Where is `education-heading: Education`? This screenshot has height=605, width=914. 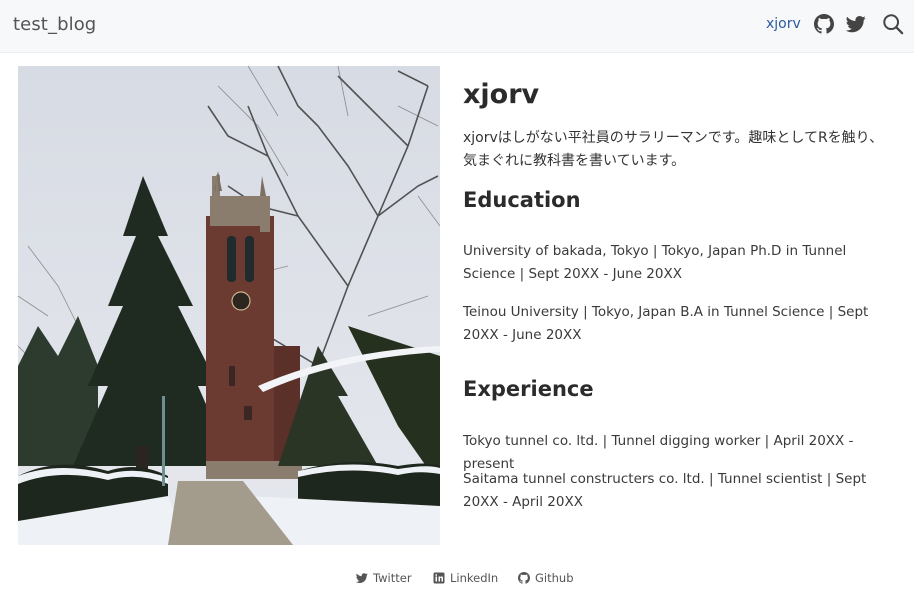
education-heading: Education is located at coordinates (522, 200).